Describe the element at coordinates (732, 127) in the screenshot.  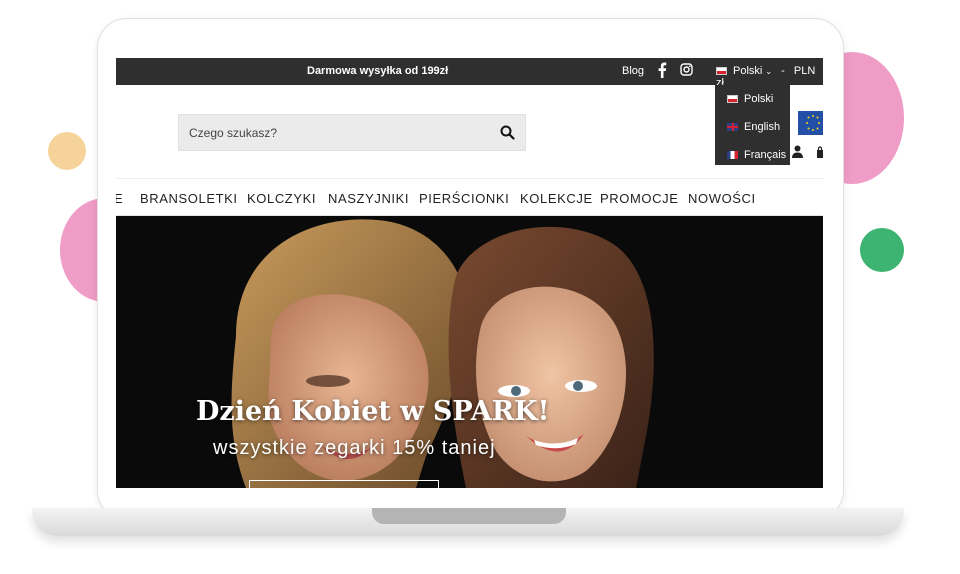
I see `flag-gb-icon` at that location.